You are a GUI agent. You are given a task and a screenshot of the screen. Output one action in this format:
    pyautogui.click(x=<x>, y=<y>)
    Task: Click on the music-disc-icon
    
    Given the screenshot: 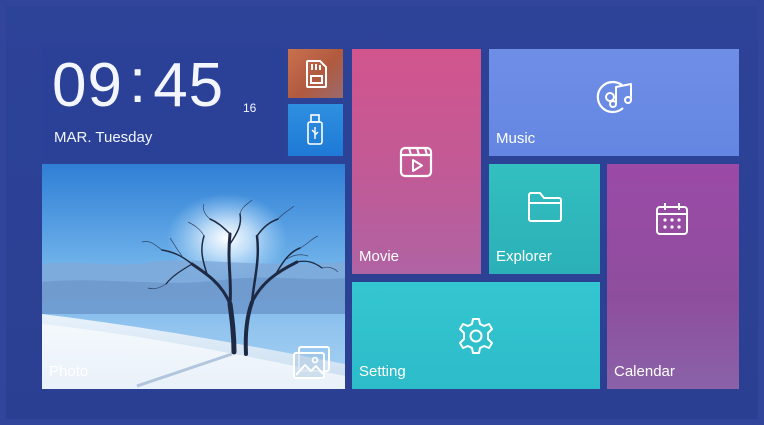 What is the action you would take?
    pyautogui.click(x=614, y=97)
    